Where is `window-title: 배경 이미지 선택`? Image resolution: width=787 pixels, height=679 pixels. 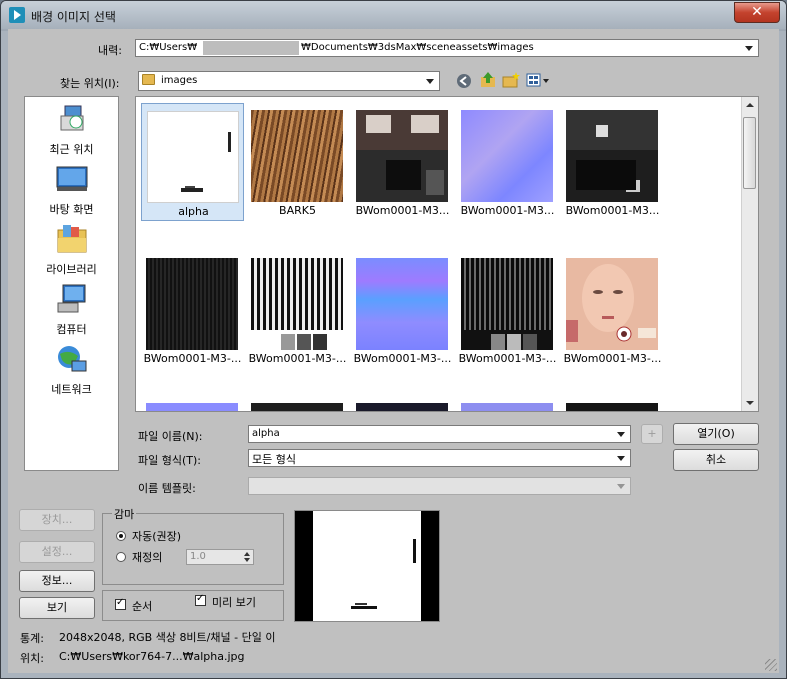 window-title: 배경 이미지 선택 is located at coordinates (73, 17).